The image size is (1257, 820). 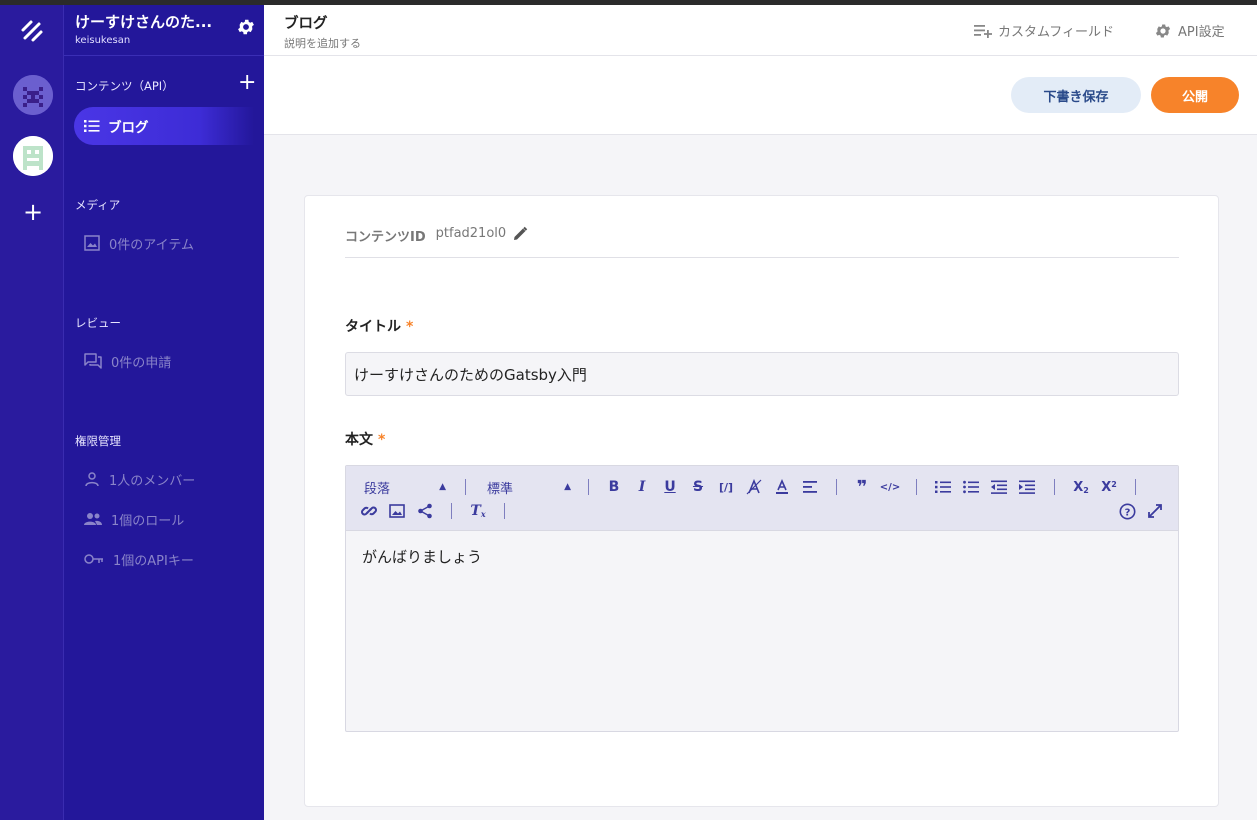 What do you see at coordinates (153, 561) in the screenshot?
I see `sidebar-item-label: 1個のAPIキー` at bounding box center [153, 561].